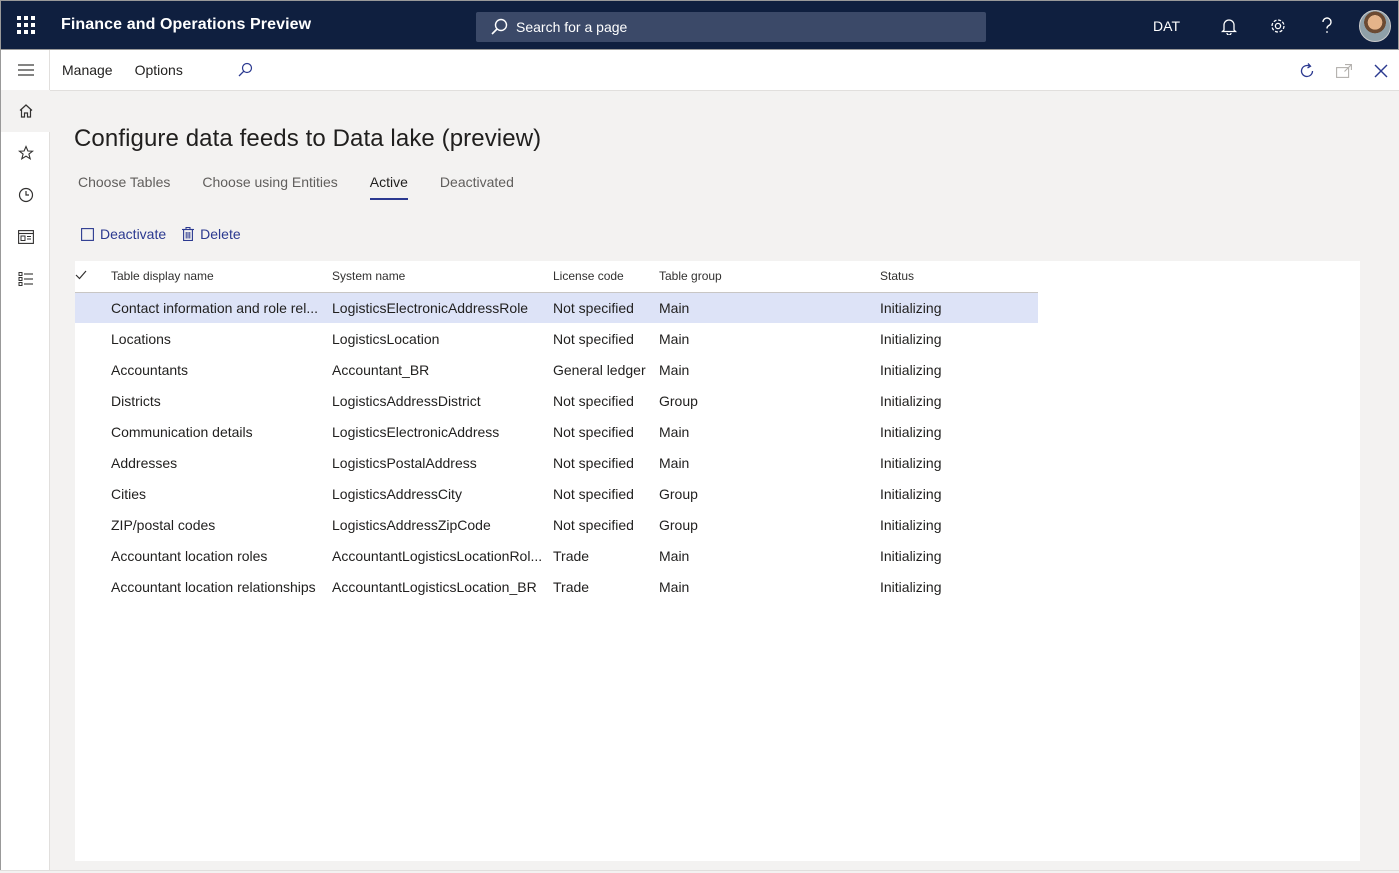 The height and width of the screenshot is (873, 1399). Describe the element at coordinates (442, 369) in the screenshot. I see `cell-system-name: Accountant_BR` at that location.